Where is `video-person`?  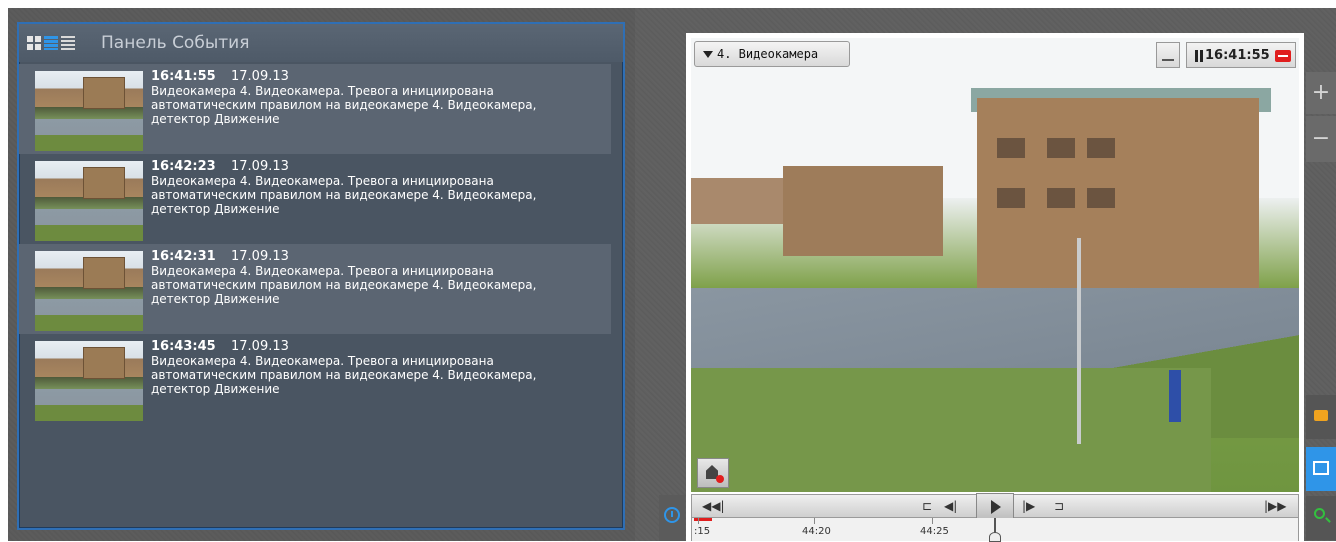
video-person is located at coordinates (1175, 396).